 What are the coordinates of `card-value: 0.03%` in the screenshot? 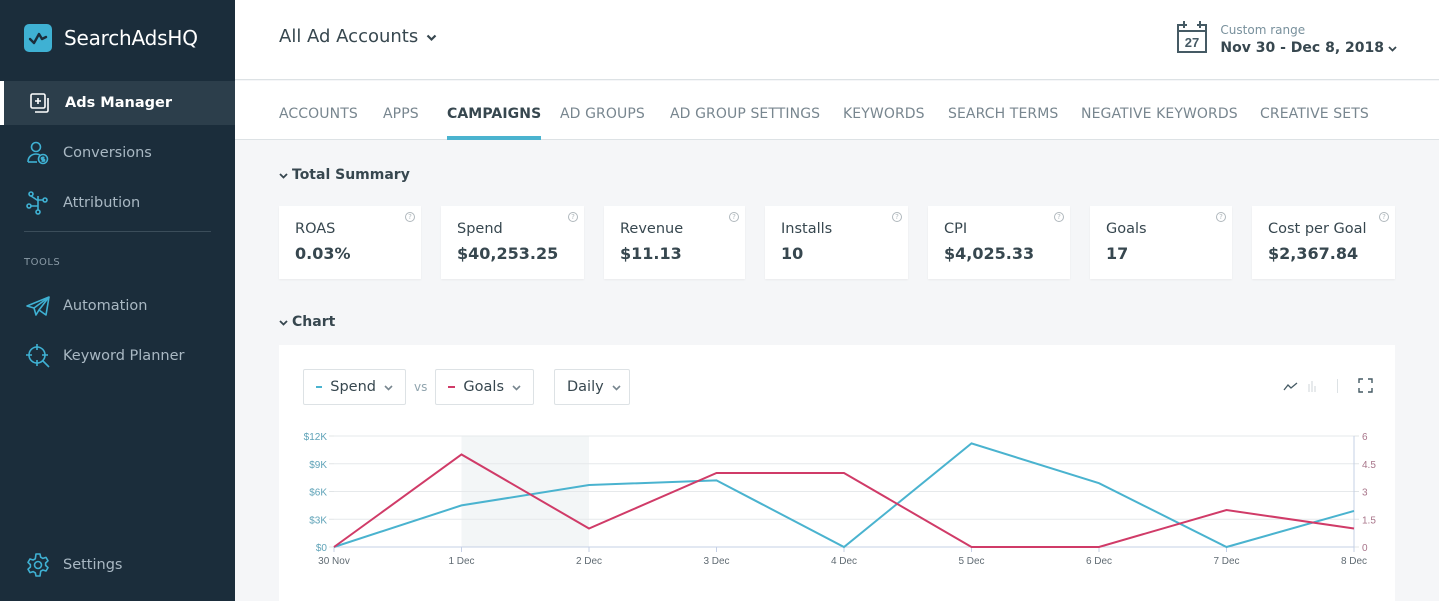 It's located at (323, 253).